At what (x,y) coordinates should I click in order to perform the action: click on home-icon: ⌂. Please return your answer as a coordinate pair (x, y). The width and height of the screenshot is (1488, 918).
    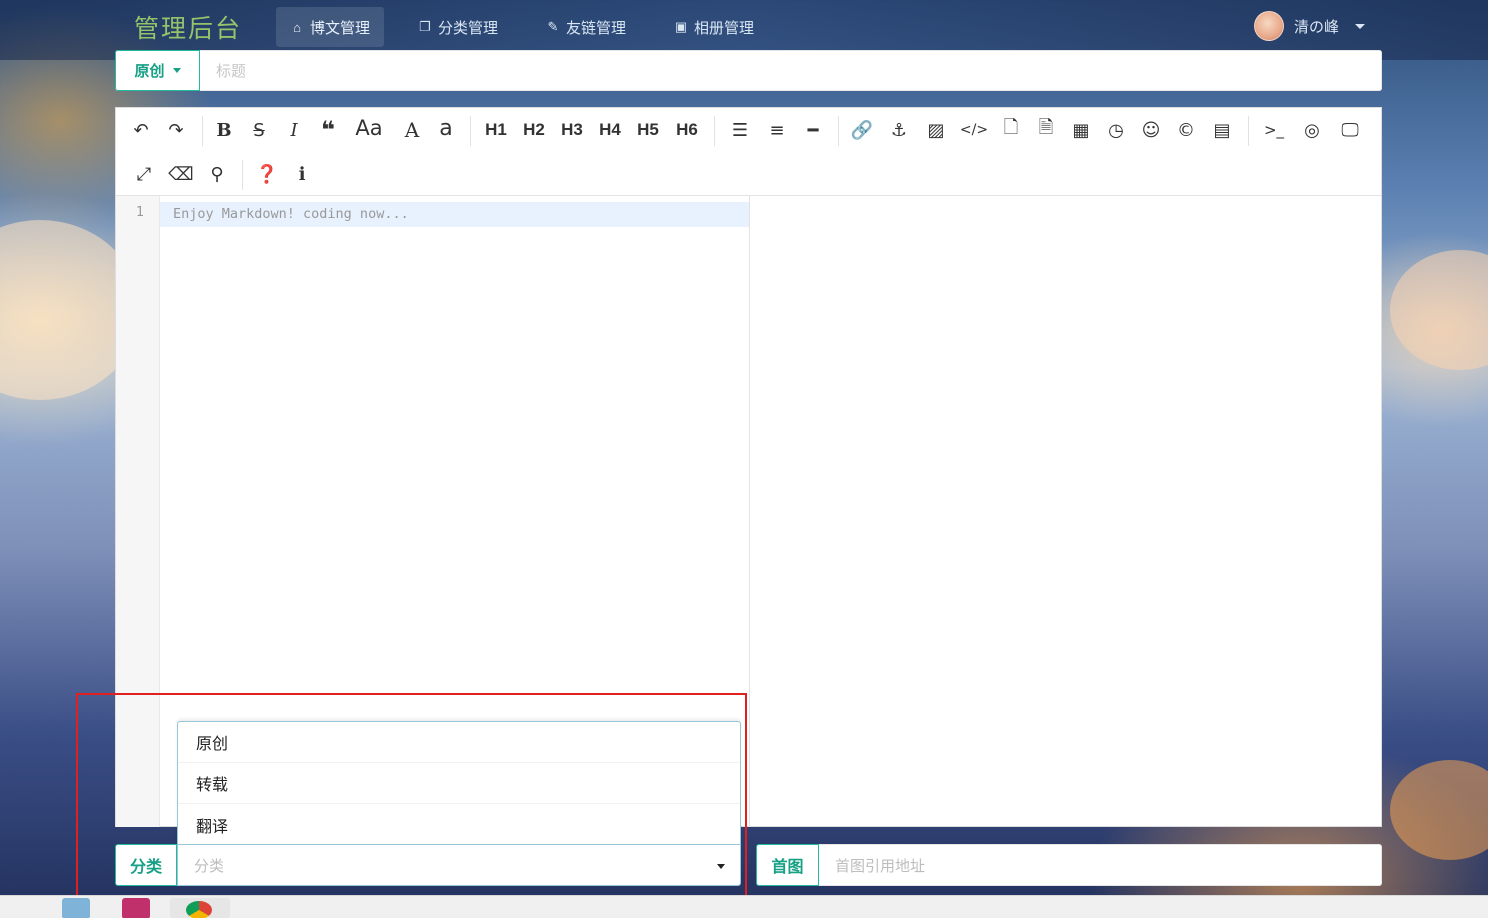
    Looking at the image, I should click on (297, 27).